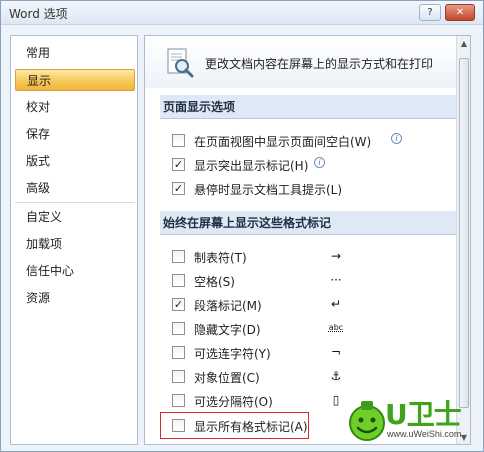 The image size is (484, 452). I want to click on checkbox-tab-characters, so click(178, 256).